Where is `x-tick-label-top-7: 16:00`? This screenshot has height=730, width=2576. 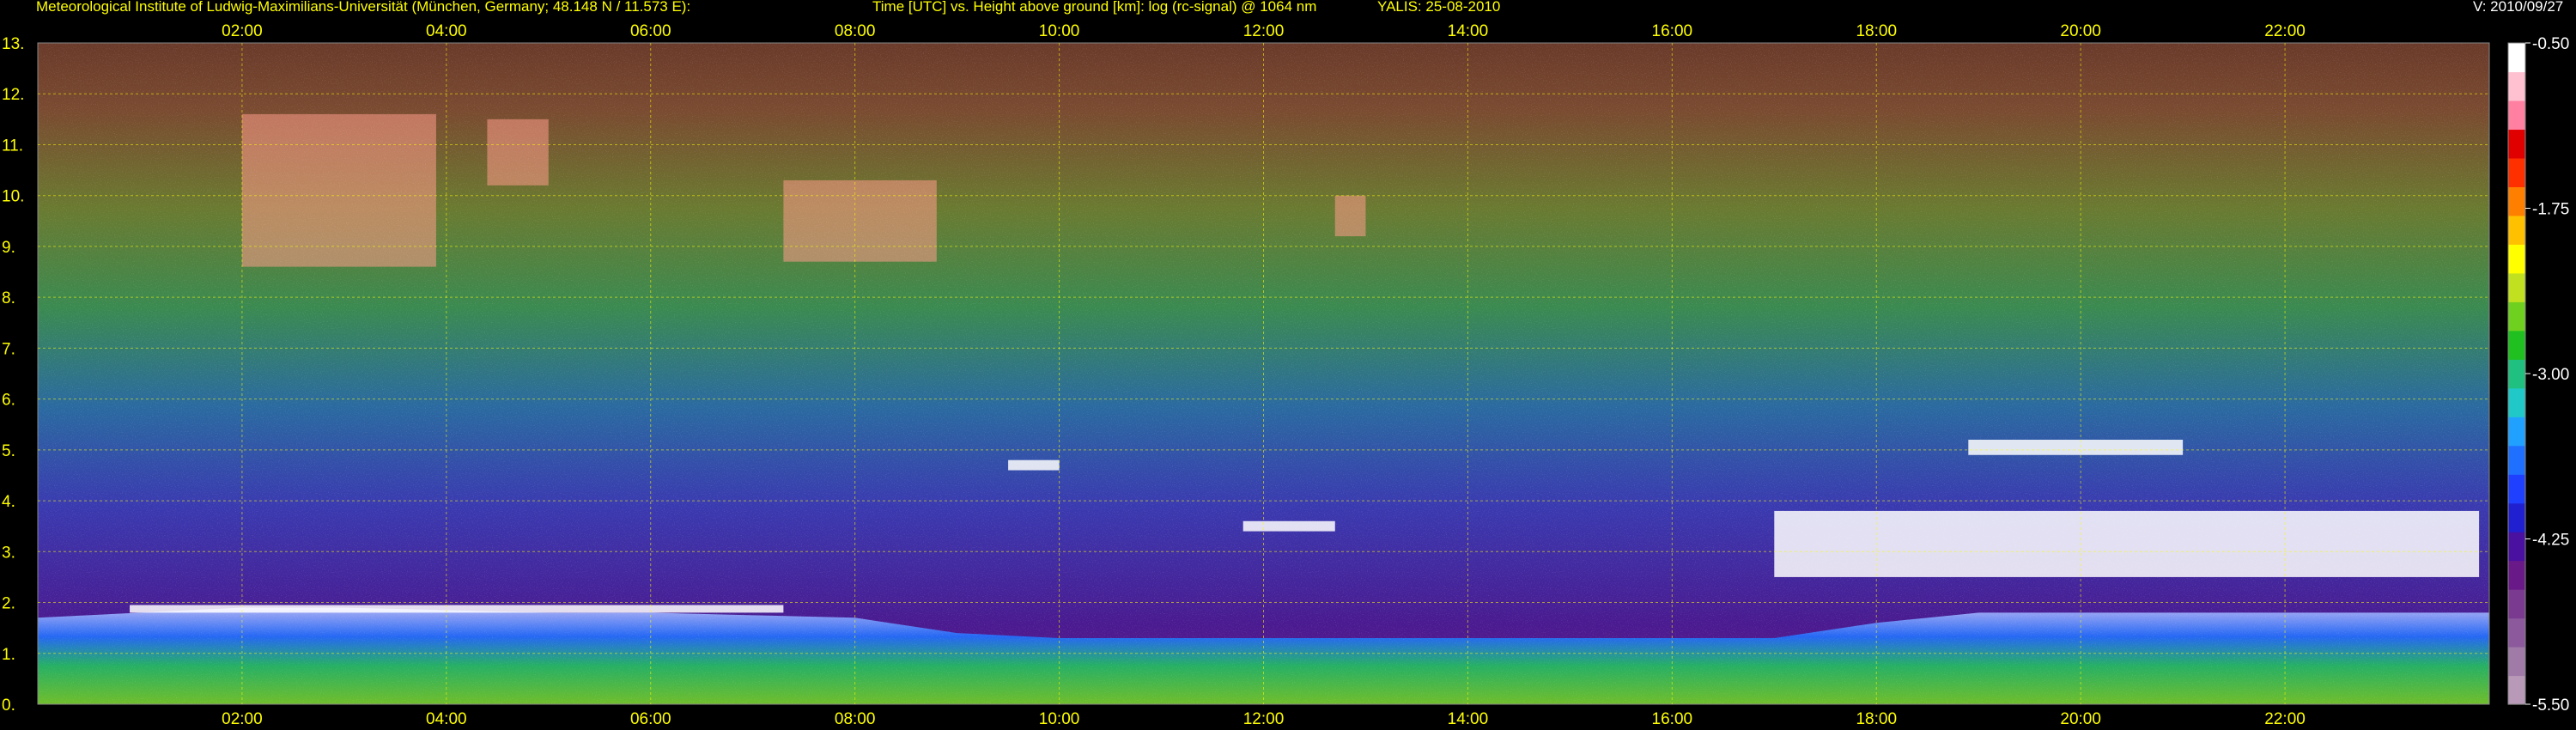
x-tick-label-top-7: 16:00 is located at coordinates (1672, 31).